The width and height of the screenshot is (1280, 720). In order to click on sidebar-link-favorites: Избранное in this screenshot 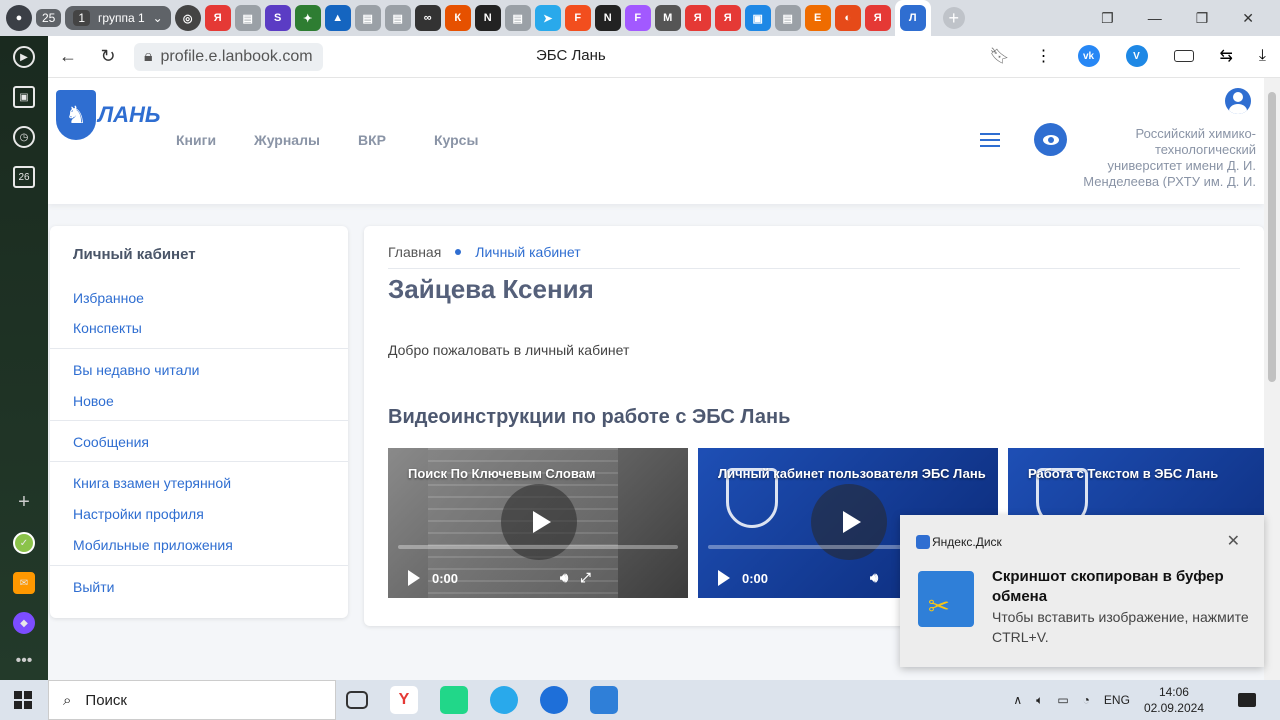, I will do `click(108, 298)`.